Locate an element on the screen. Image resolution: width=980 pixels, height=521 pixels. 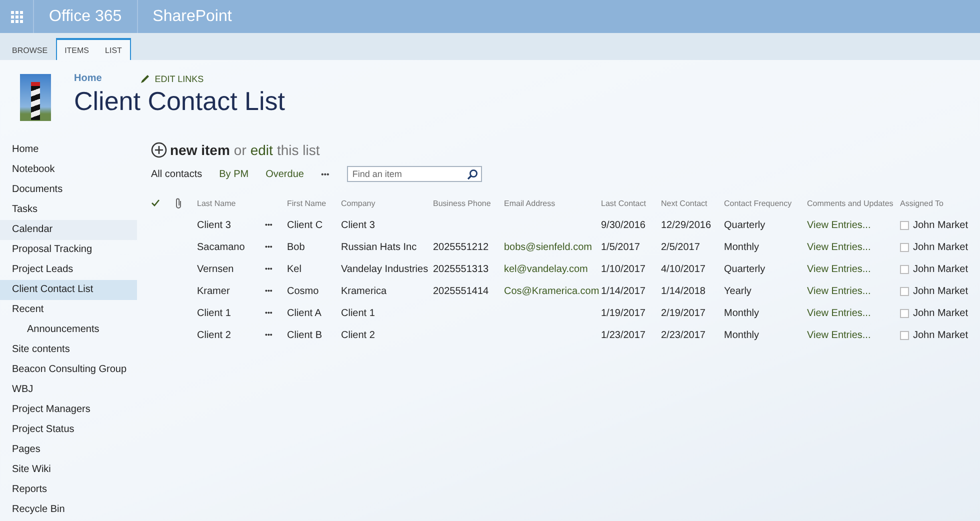
table-cell-text: Bob is located at coordinates (296, 247).